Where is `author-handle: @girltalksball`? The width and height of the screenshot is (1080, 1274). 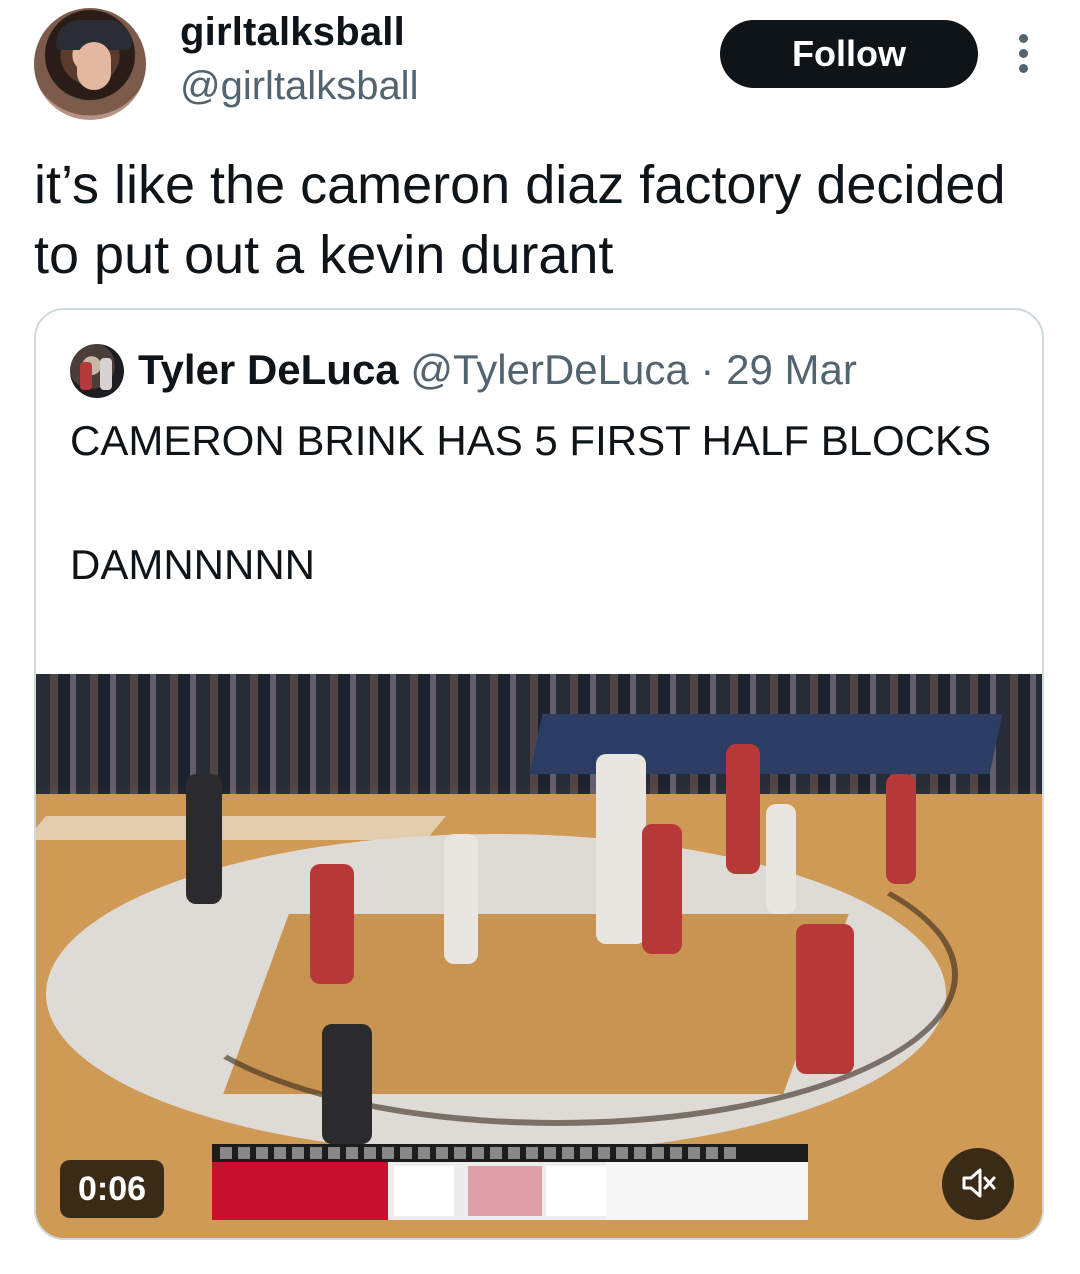 author-handle: @girltalksball is located at coordinates (299, 86).